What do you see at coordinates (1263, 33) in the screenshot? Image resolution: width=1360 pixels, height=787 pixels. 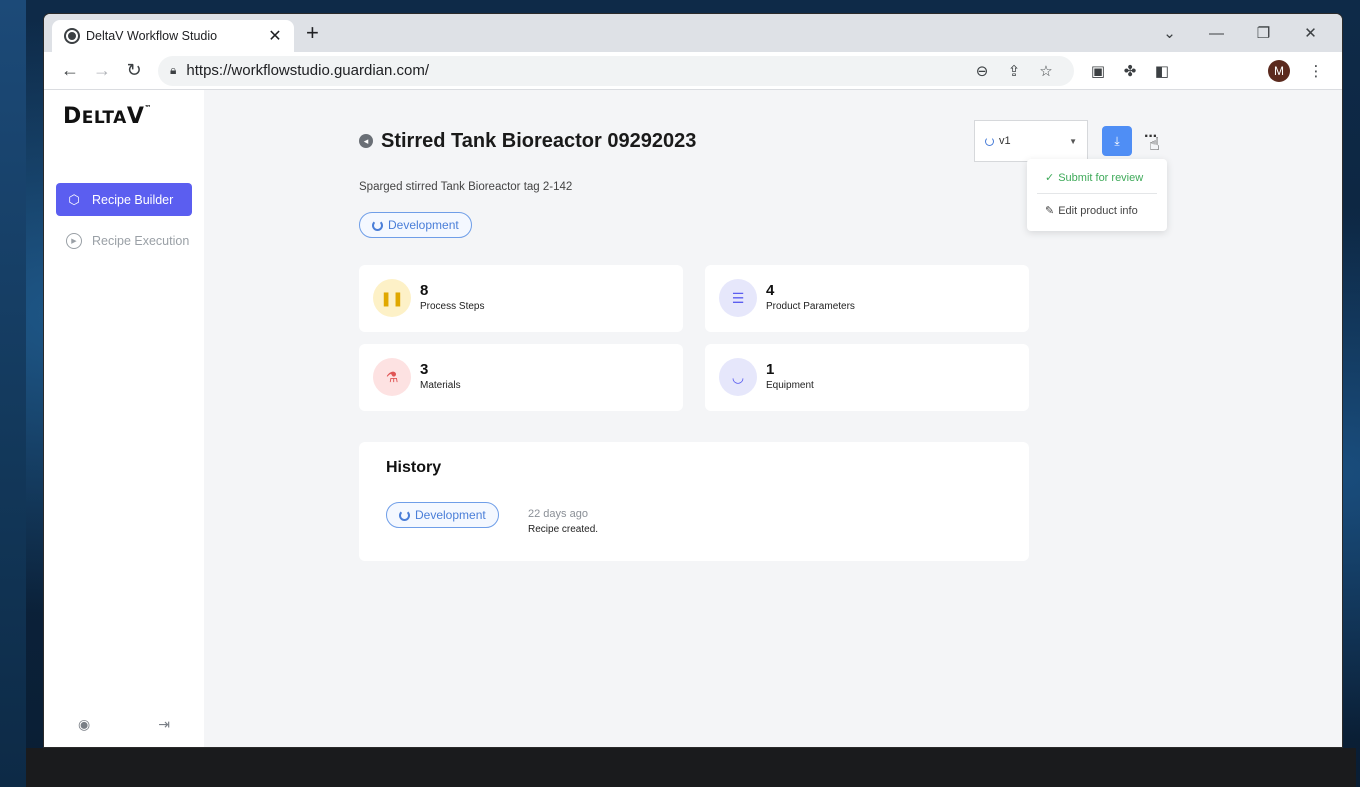 I see `restore-icon: ❐` at bounding box center [1263, 33].